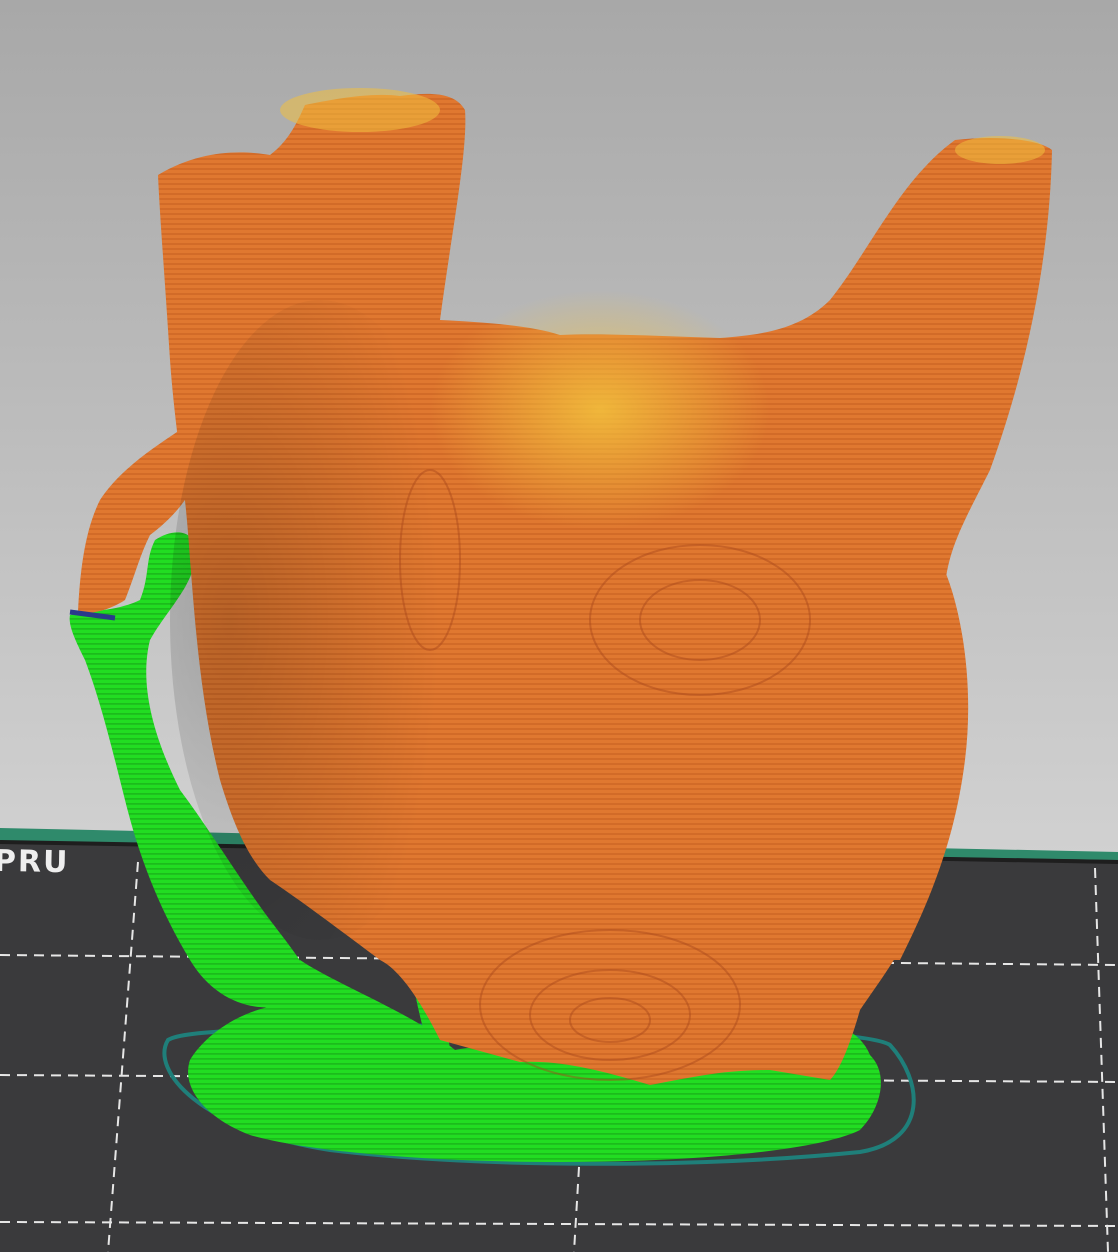 The width and height of the screenshot is (1118, 1252). I want to click on model-top-rim-left, so click(360, 110).